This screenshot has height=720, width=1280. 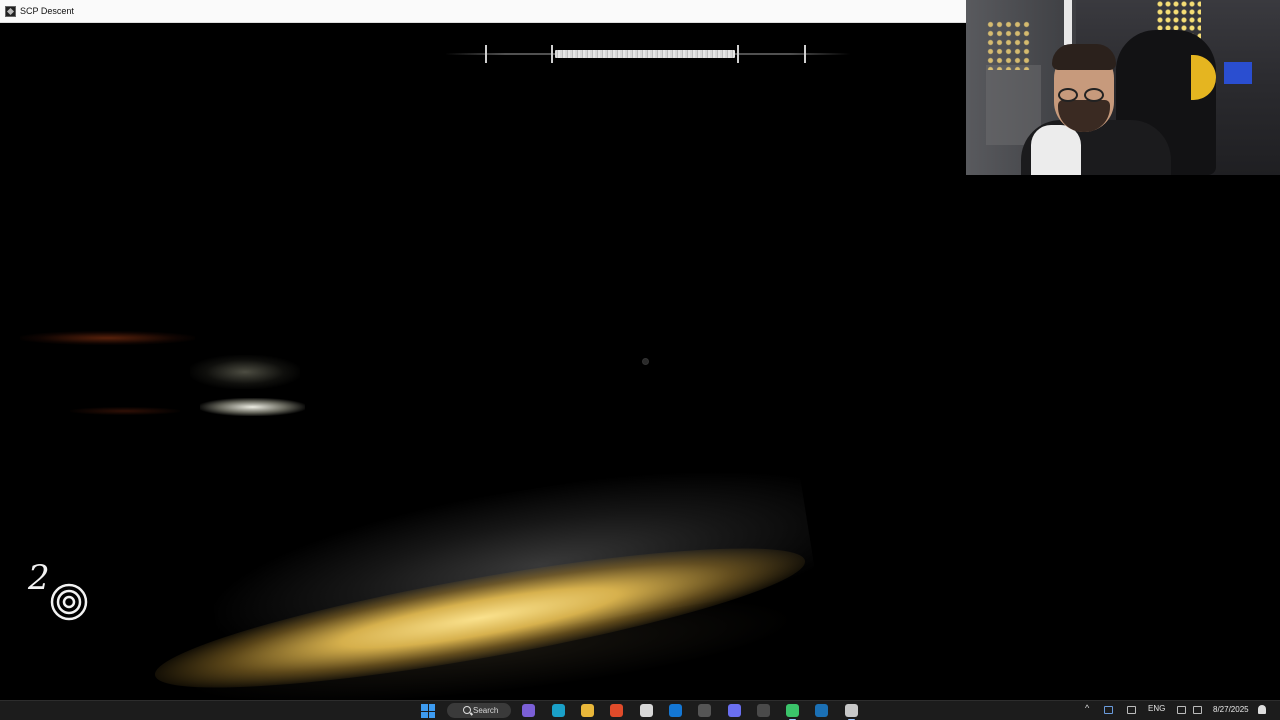 What do you see at coordinates (1084, 96) in the screenshot?
I see `webcam-person-glasses` at bounding box center [1084, 96].